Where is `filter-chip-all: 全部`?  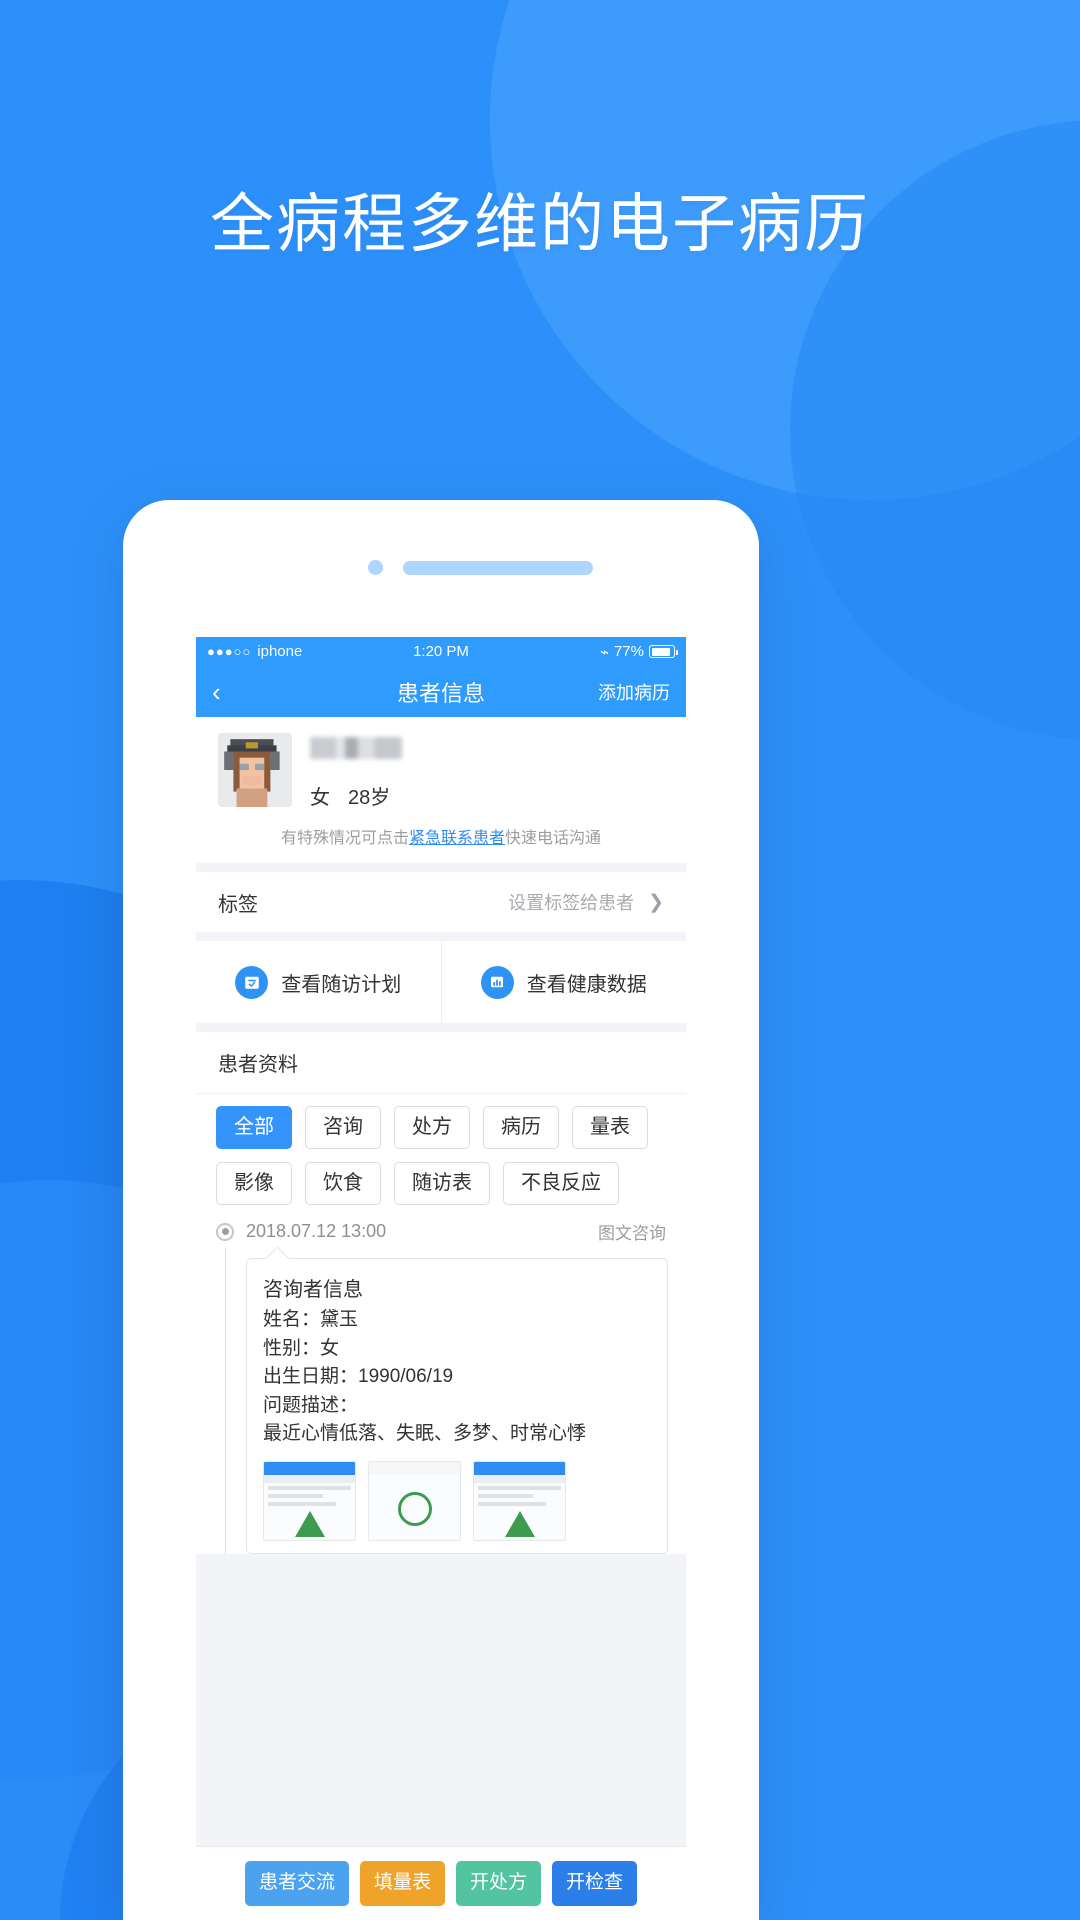
filter-chip-all: 全部 is located at coordinates (254, 1127).